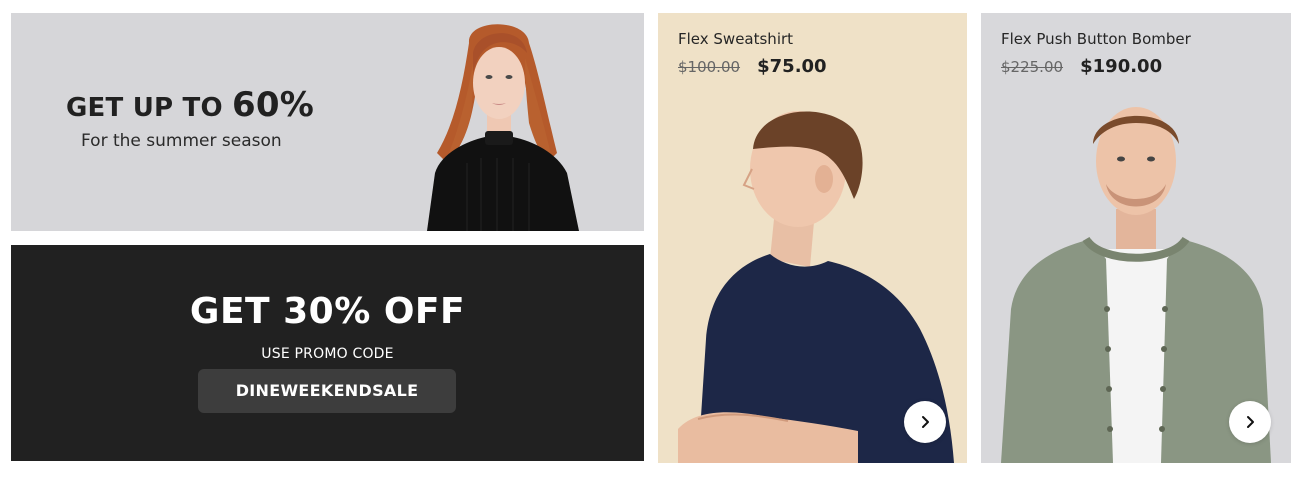 The height and width of the screenshot is (478, 1311). Describe the element at coordinates (327, 391) in the screenshot. I see `promo-code-button: DINEWEEKENDSALE` at that location.